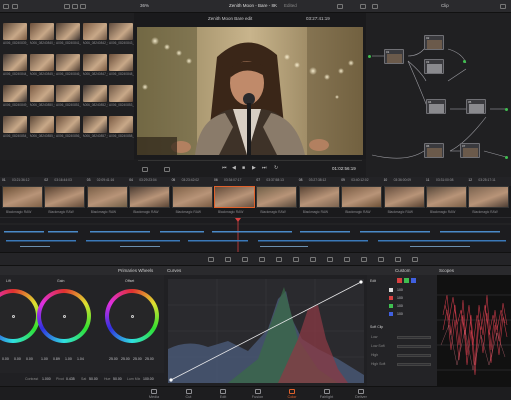 This screenshot has height=400, width=511. What do you see at coordinates (167, 169) in the screenshot?
I see `audio-icon` at bounding box center [167, 169].